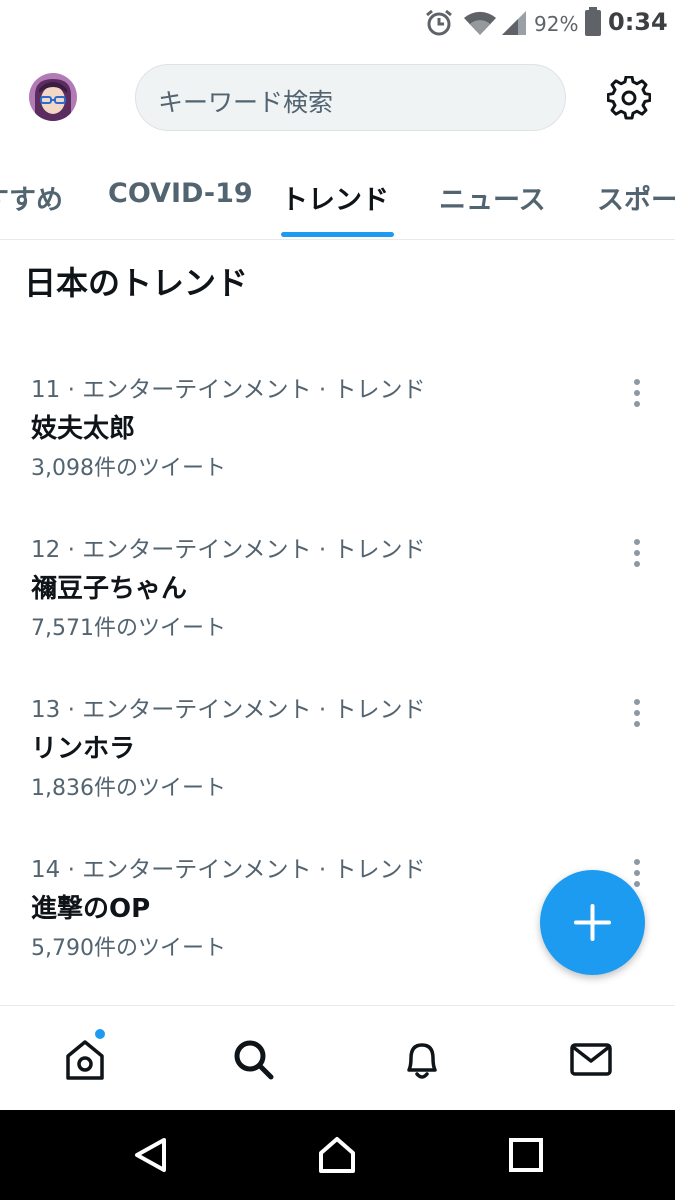  Describe the element at coordinates (350, 97) in the screenshot. I see `search-input: キーワード検索` at that location.